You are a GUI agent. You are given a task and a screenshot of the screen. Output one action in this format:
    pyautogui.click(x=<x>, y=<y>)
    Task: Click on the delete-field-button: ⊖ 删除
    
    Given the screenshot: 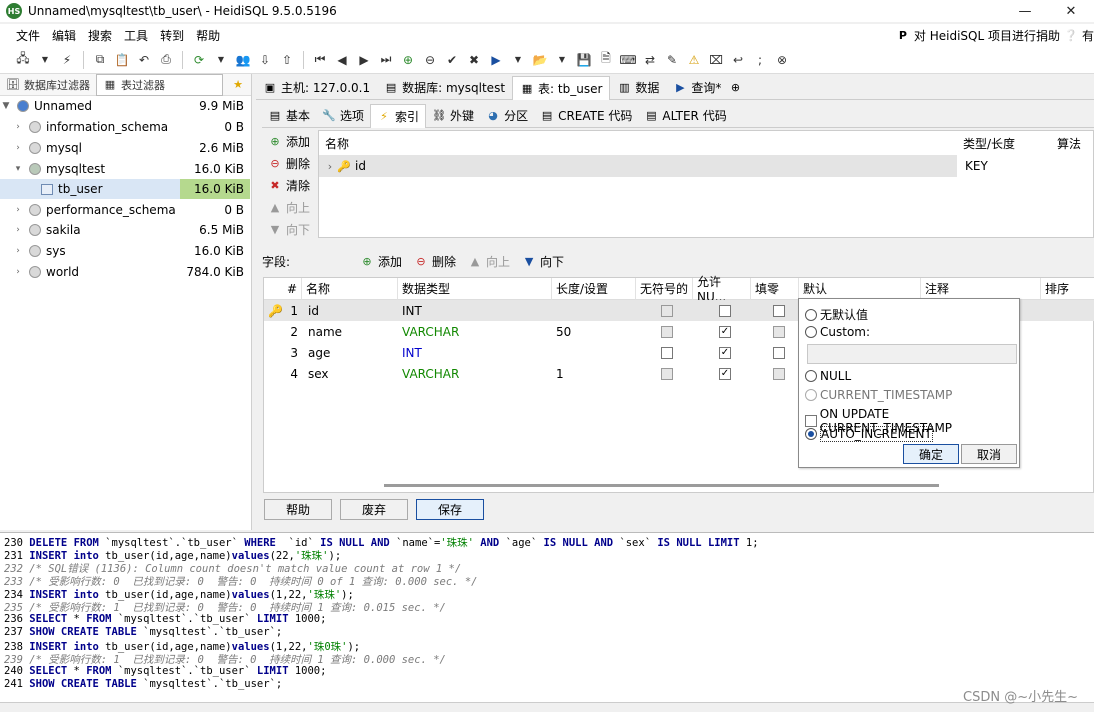 What is the action you would take?
    pyautogui.click(x=435, y=261)
    